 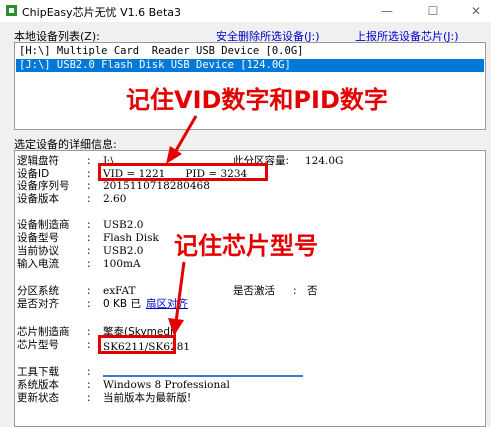 I want to click on serial-label: 设备序列号, so click(x=43, y=186).